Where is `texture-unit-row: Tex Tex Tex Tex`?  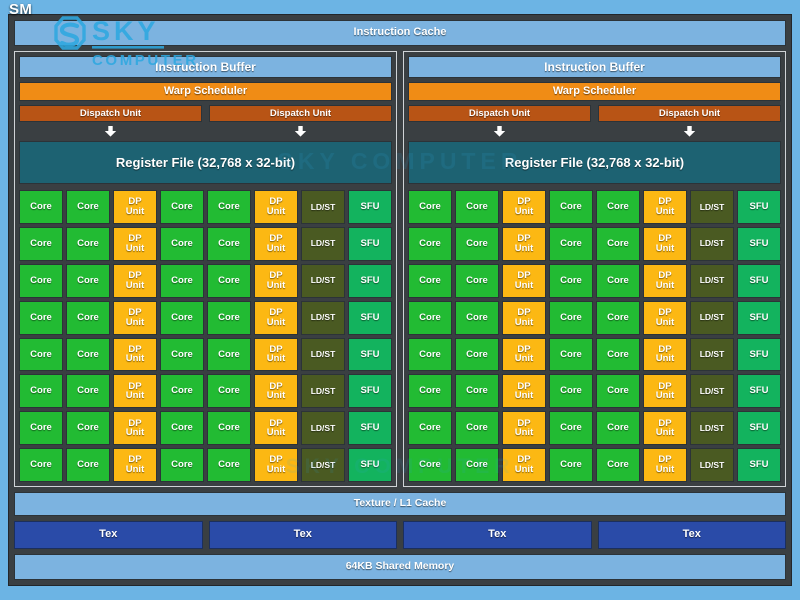
texture-unit-row: Tex Tex Tex Tex is located at coordinates (400, 535).